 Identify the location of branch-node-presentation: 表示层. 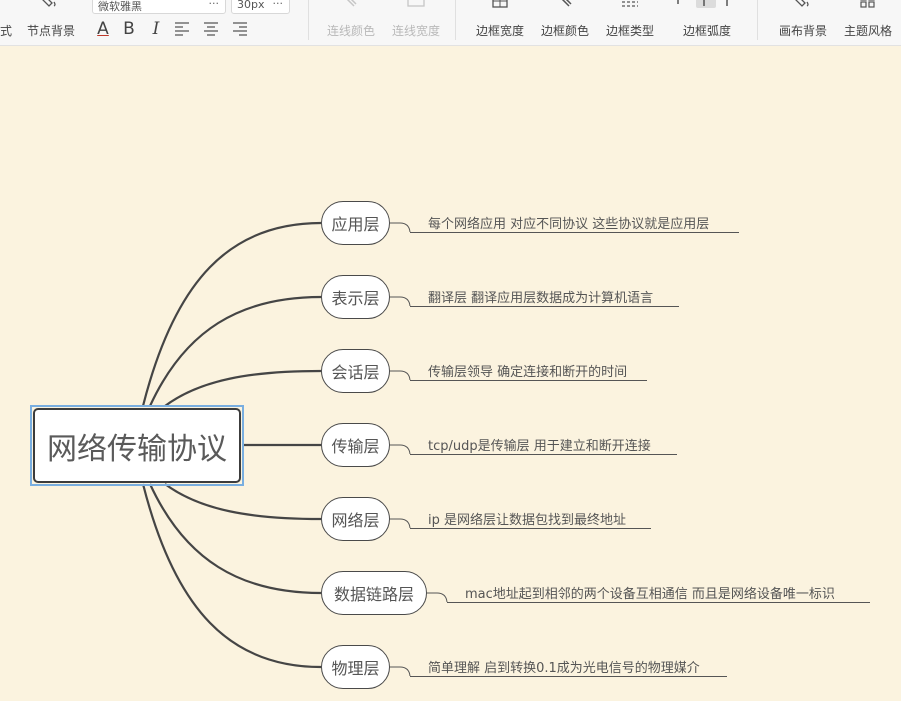
(355, 297).